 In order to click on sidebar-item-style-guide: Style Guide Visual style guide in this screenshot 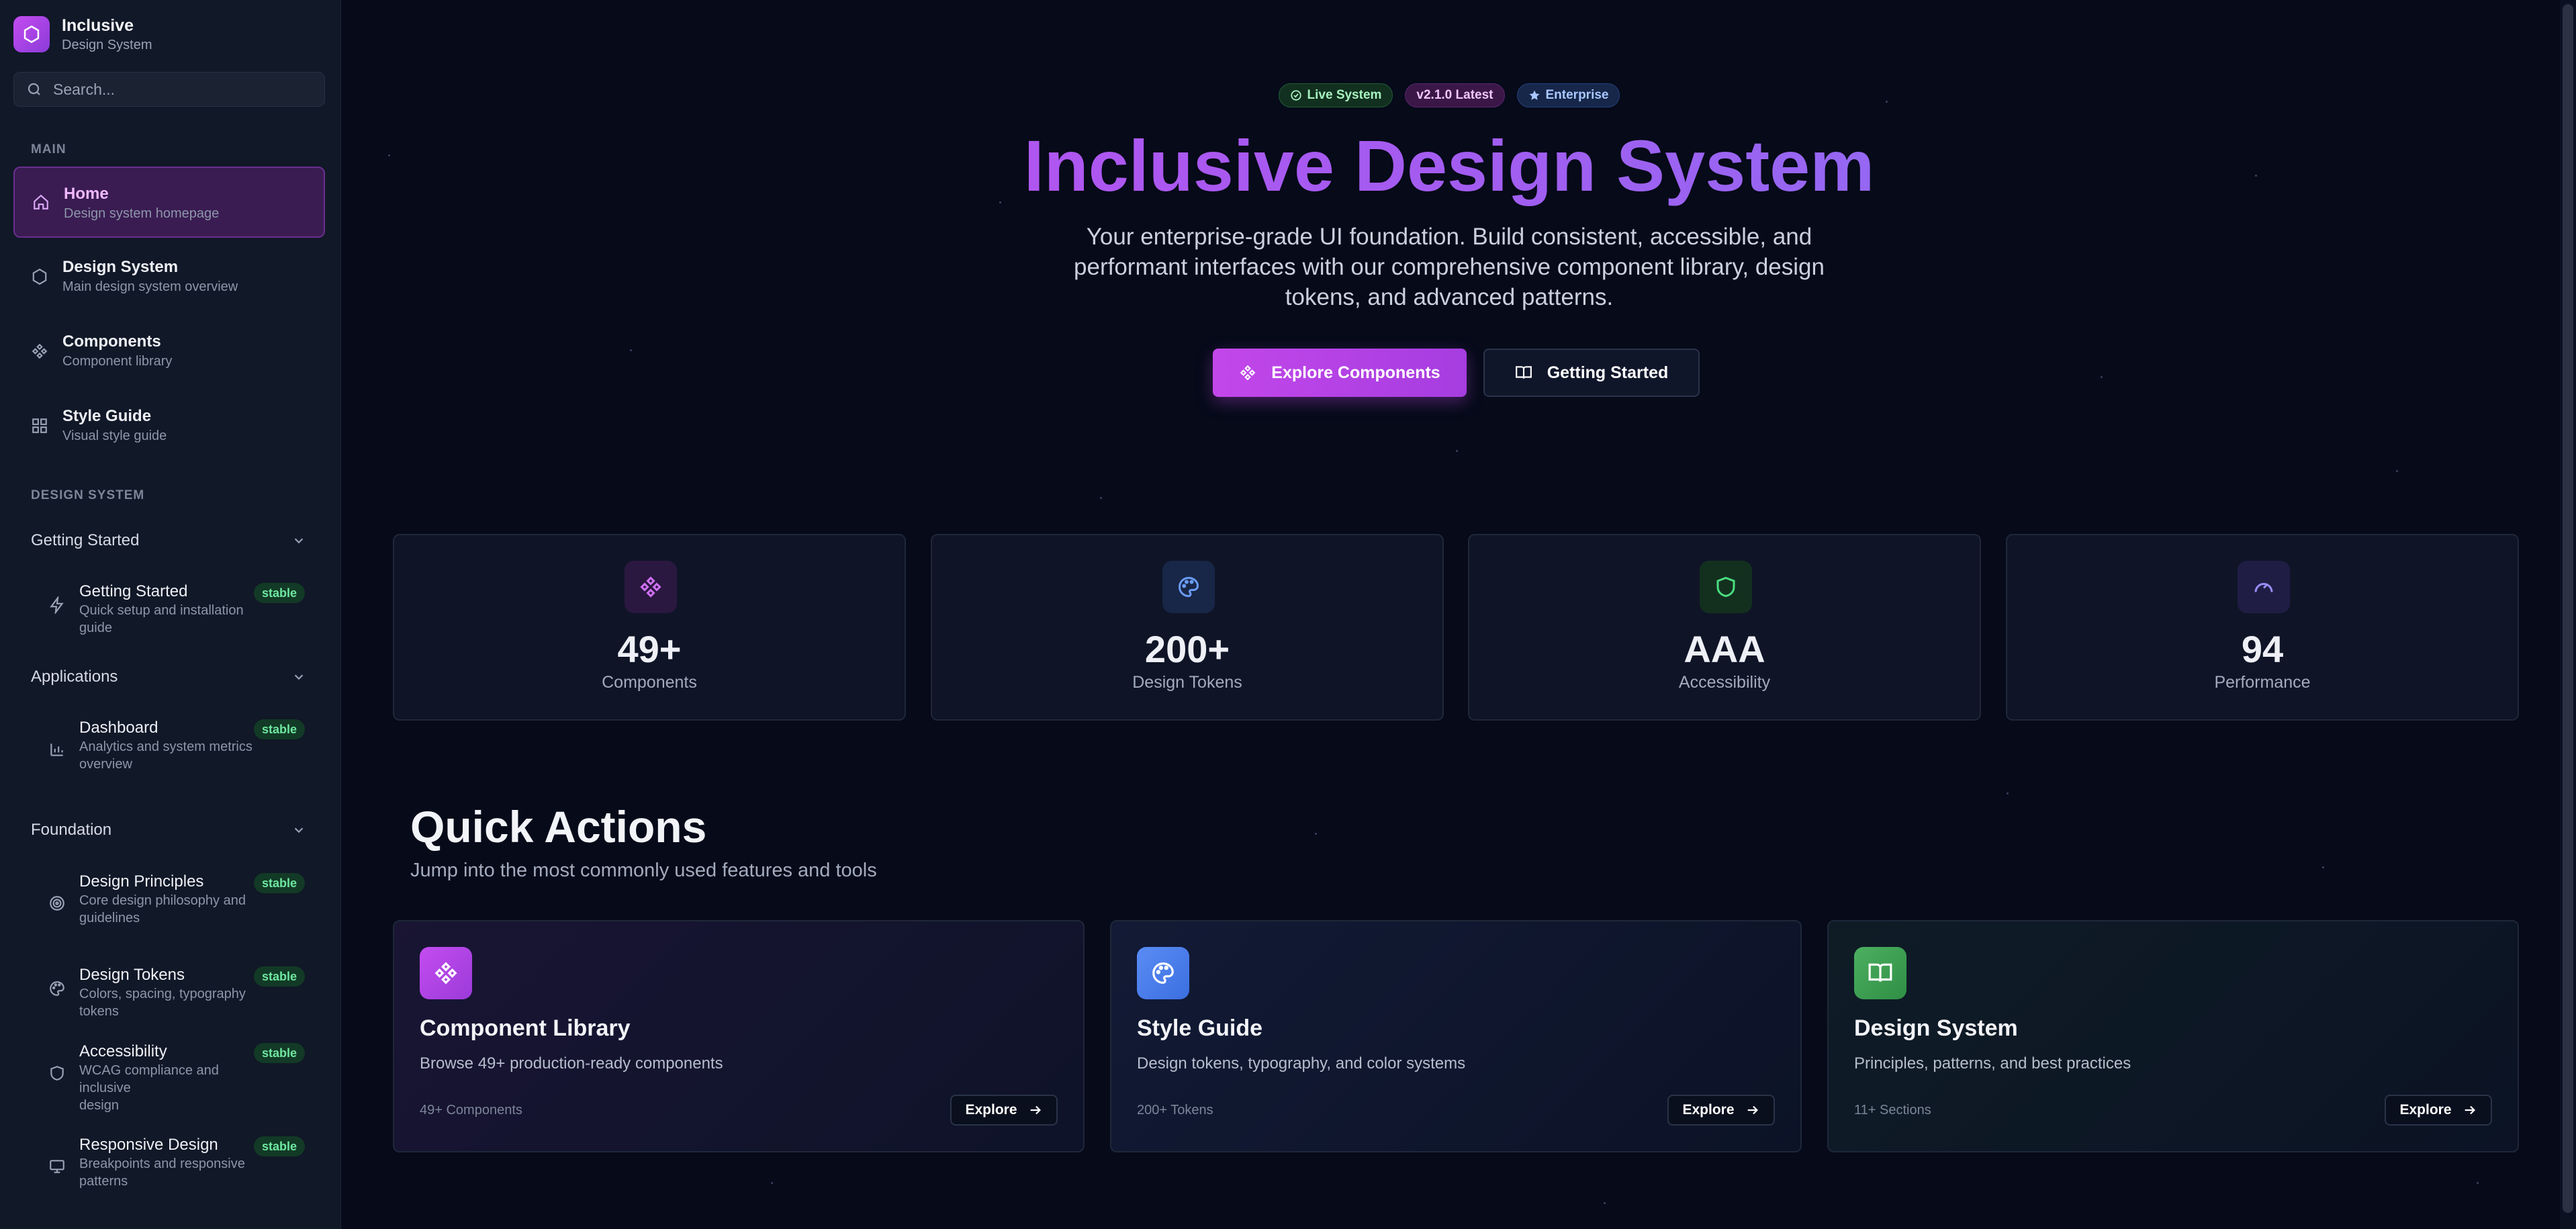, I will do `click(169, 425)`.